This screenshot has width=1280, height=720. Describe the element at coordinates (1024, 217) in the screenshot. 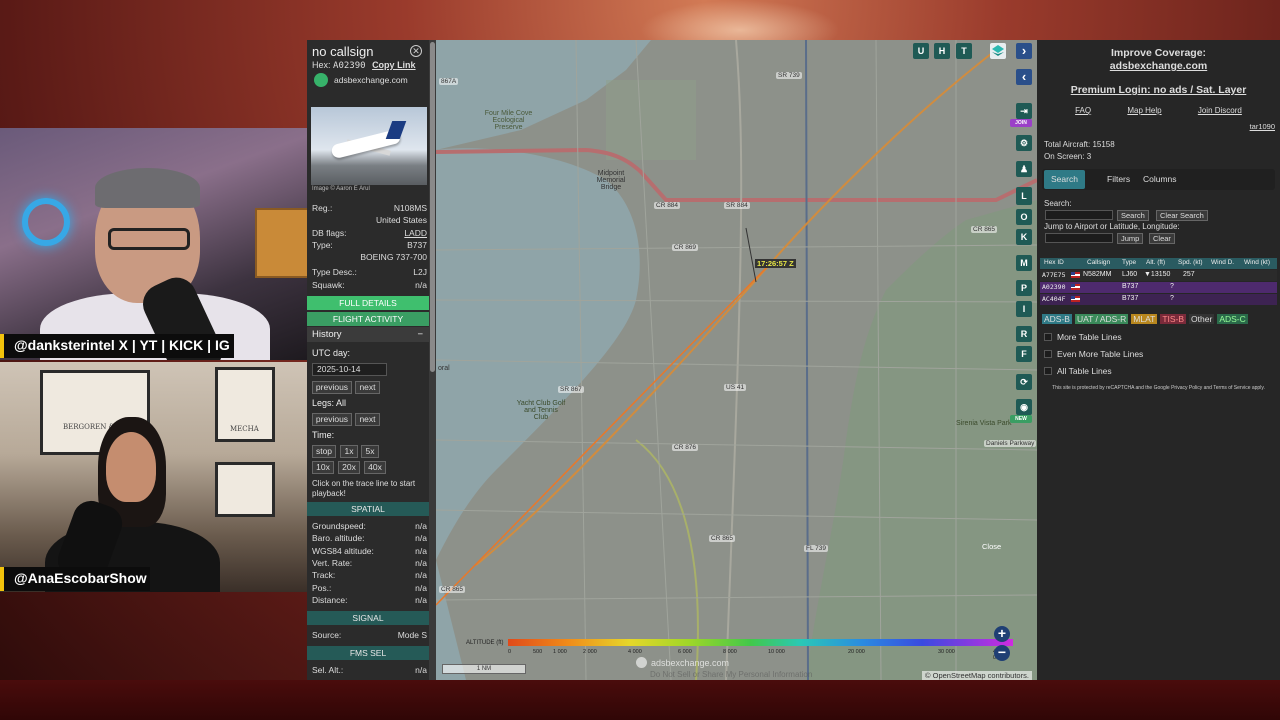

I see `map-button-o: O` at that location.